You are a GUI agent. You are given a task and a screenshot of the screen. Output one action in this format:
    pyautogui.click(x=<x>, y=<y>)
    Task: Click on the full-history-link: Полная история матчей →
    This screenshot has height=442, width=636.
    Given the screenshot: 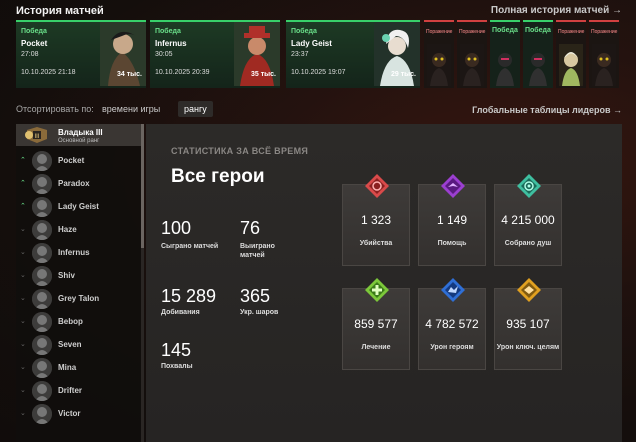 What is the action you would take?
    pyautogui.click(x=556, y=10)
    